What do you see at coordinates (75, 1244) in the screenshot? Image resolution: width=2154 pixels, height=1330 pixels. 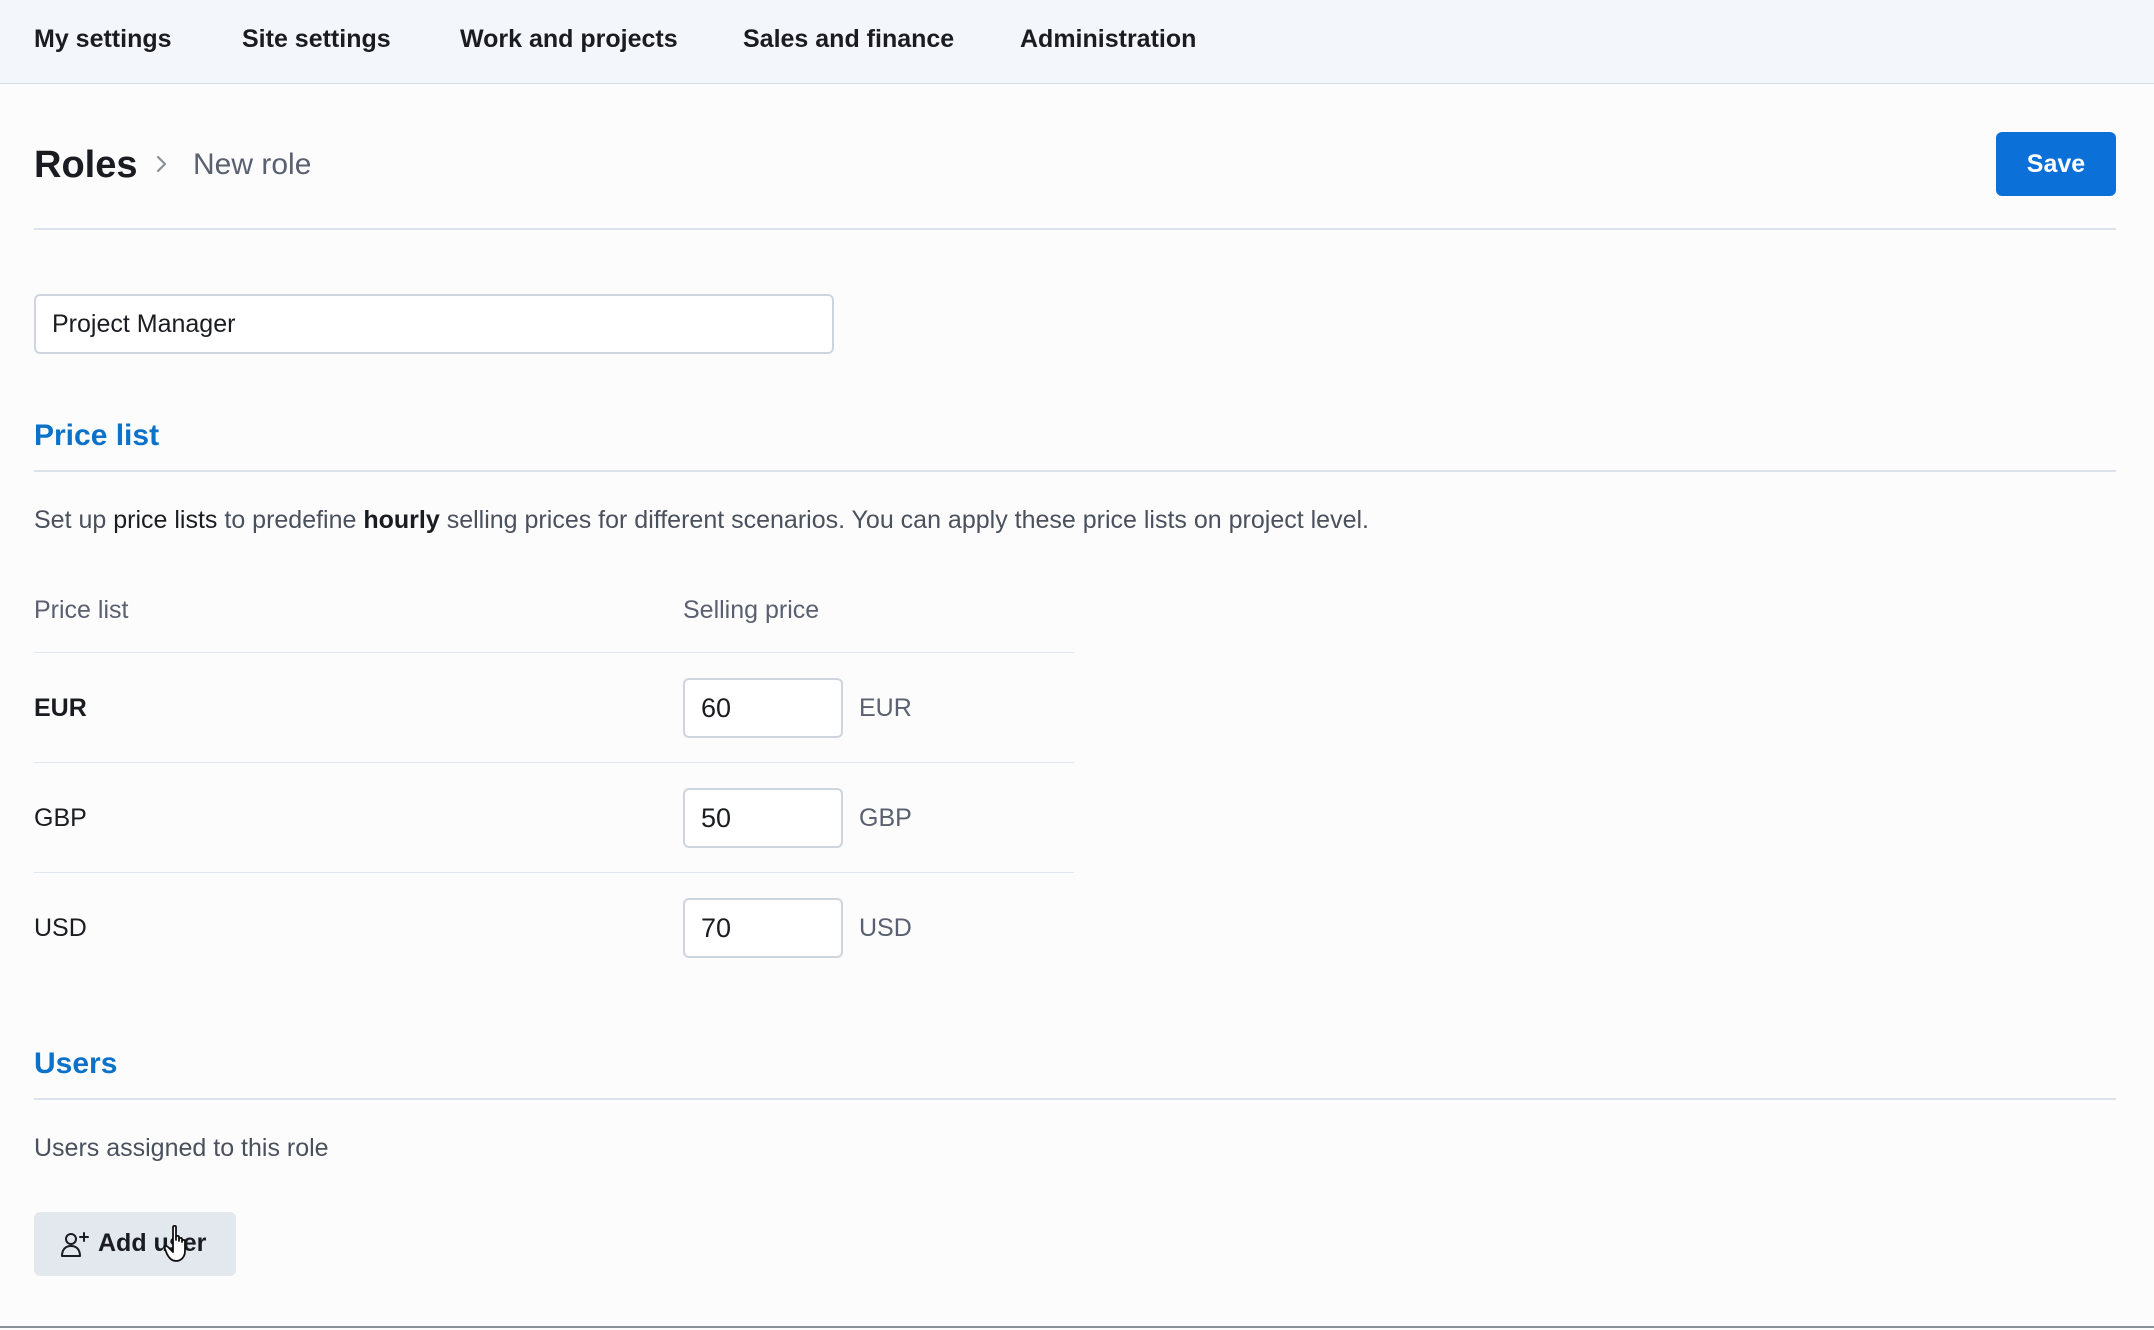 I see `add-user-icon` at bounding box center [75, 1244].